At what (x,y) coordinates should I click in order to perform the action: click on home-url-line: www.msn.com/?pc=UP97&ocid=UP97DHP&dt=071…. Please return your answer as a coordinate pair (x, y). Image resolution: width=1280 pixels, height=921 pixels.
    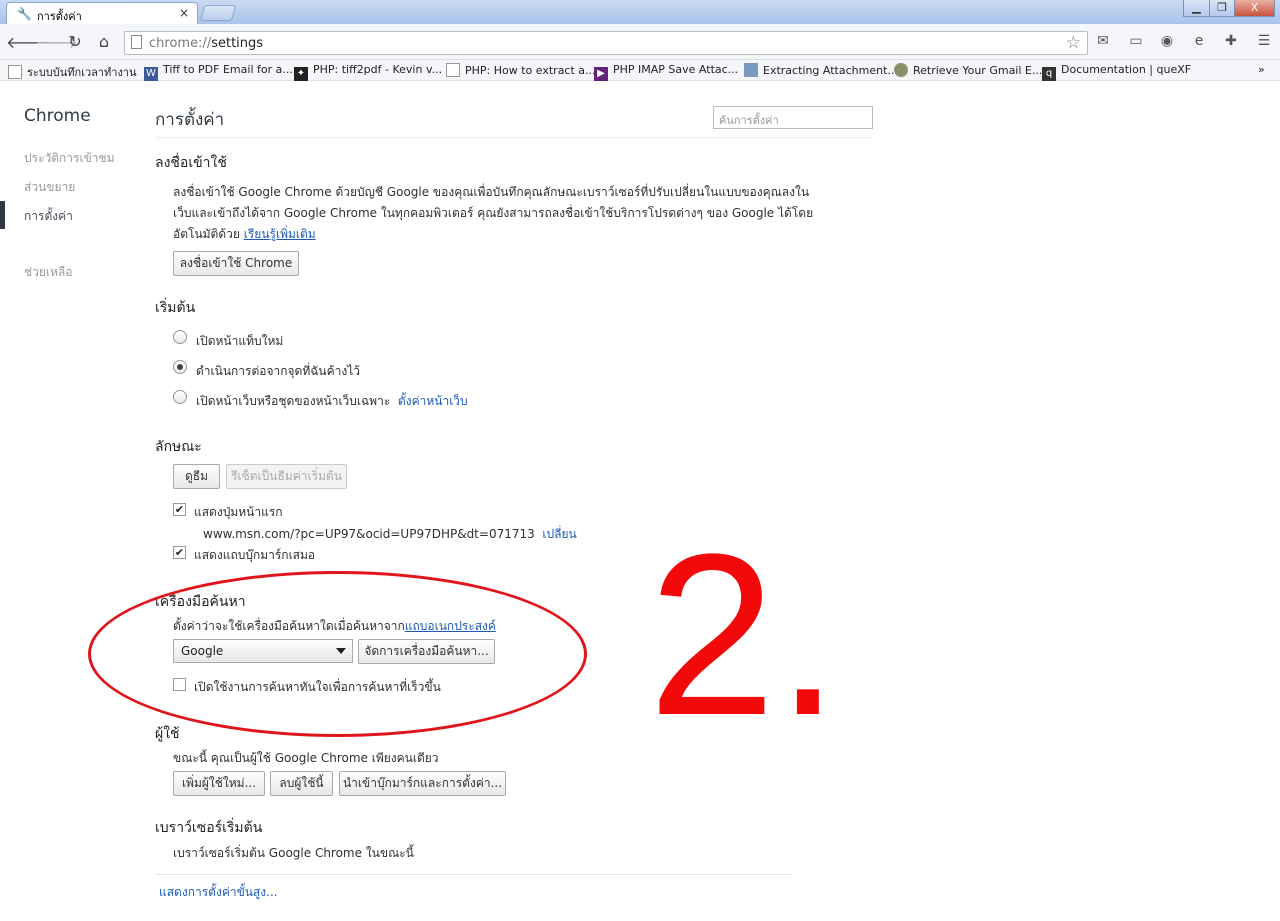
    Looking at the image, I should click on (390, 534).